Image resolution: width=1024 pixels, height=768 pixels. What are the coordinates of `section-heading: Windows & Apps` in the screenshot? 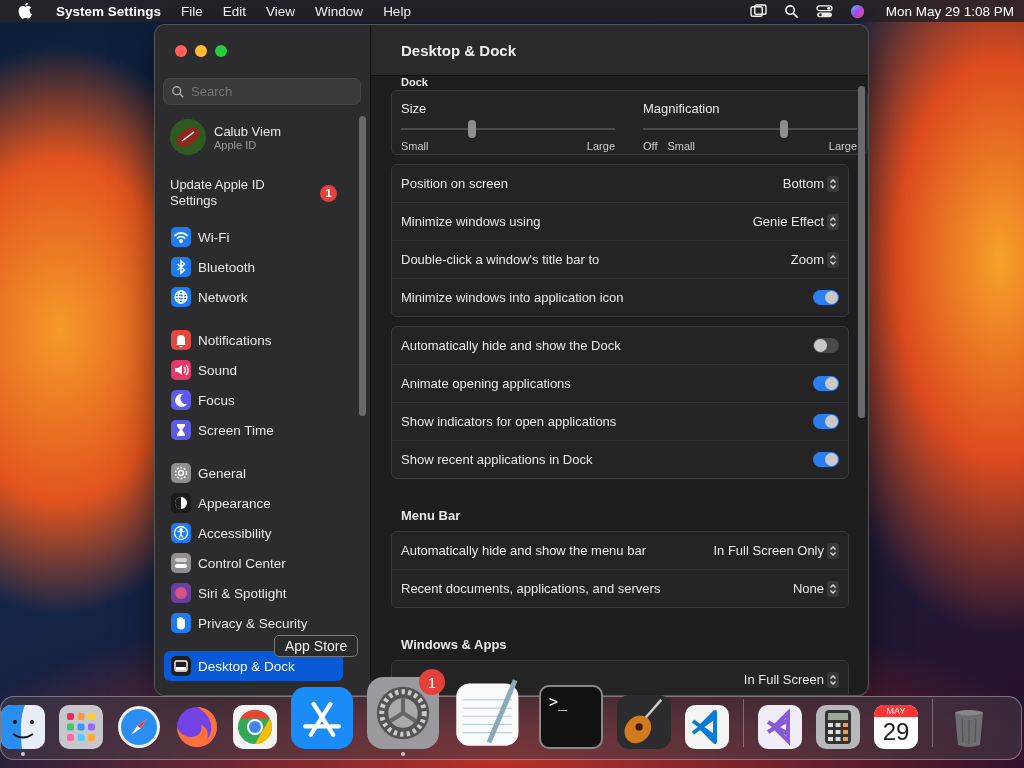 It's located at (454, 644).